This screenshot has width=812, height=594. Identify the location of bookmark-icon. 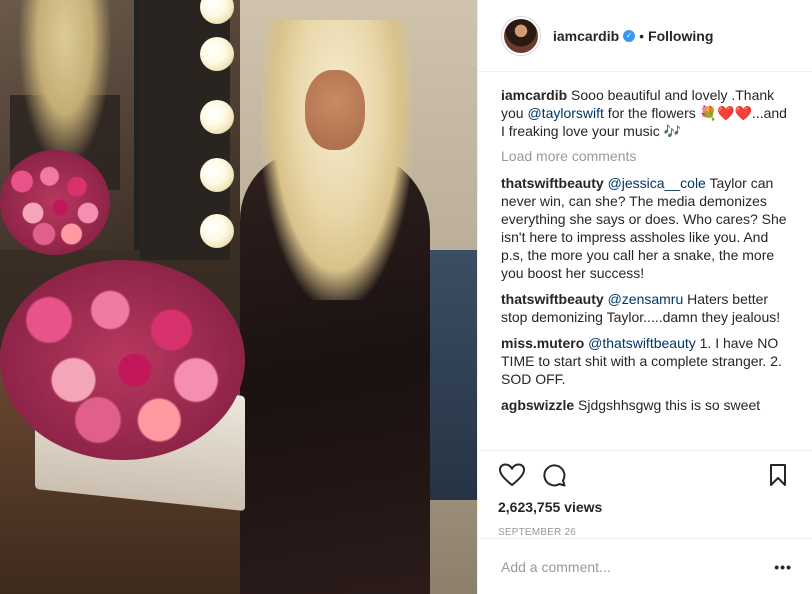
(778, 475).